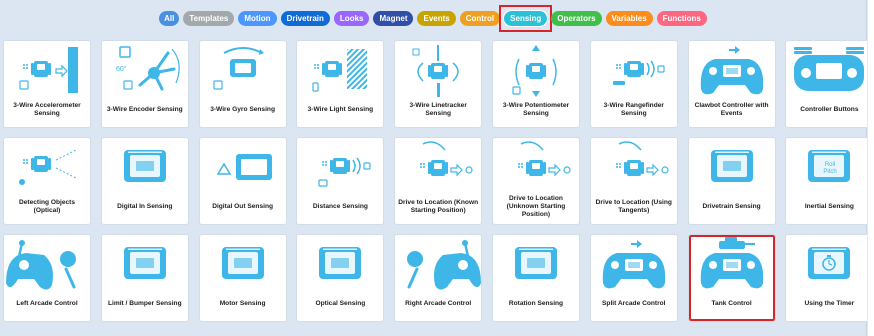  Describe the element at coordinates (344, 172) in the screenshot. I see `distance-sensor-icon` at that location.